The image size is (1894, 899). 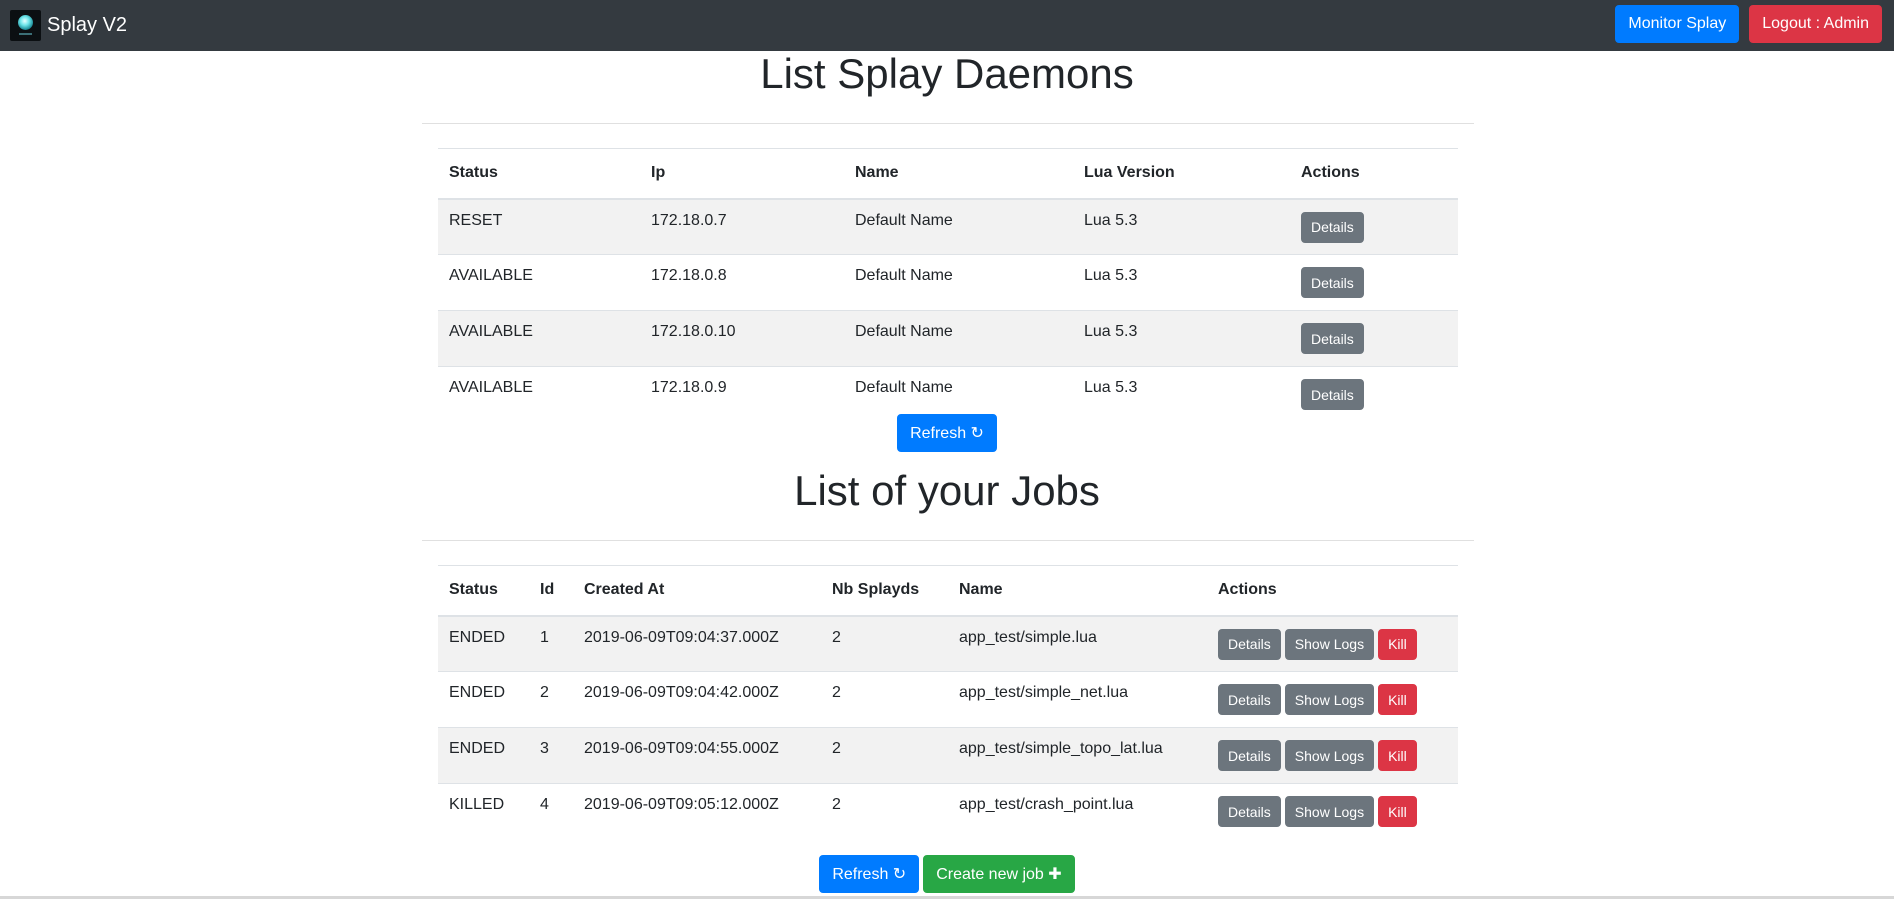 What do you see at coordinates (1077, 811) in the screenshot?
I see `job-name: app_test/crash_point.lua` at bounding box center [1077, 811].